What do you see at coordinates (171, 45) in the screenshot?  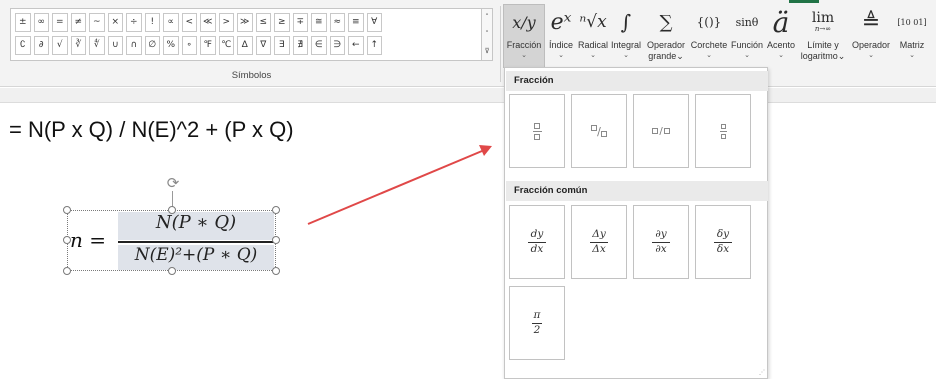 I see `symbol-percent: %` at bounding box center [171, 45].